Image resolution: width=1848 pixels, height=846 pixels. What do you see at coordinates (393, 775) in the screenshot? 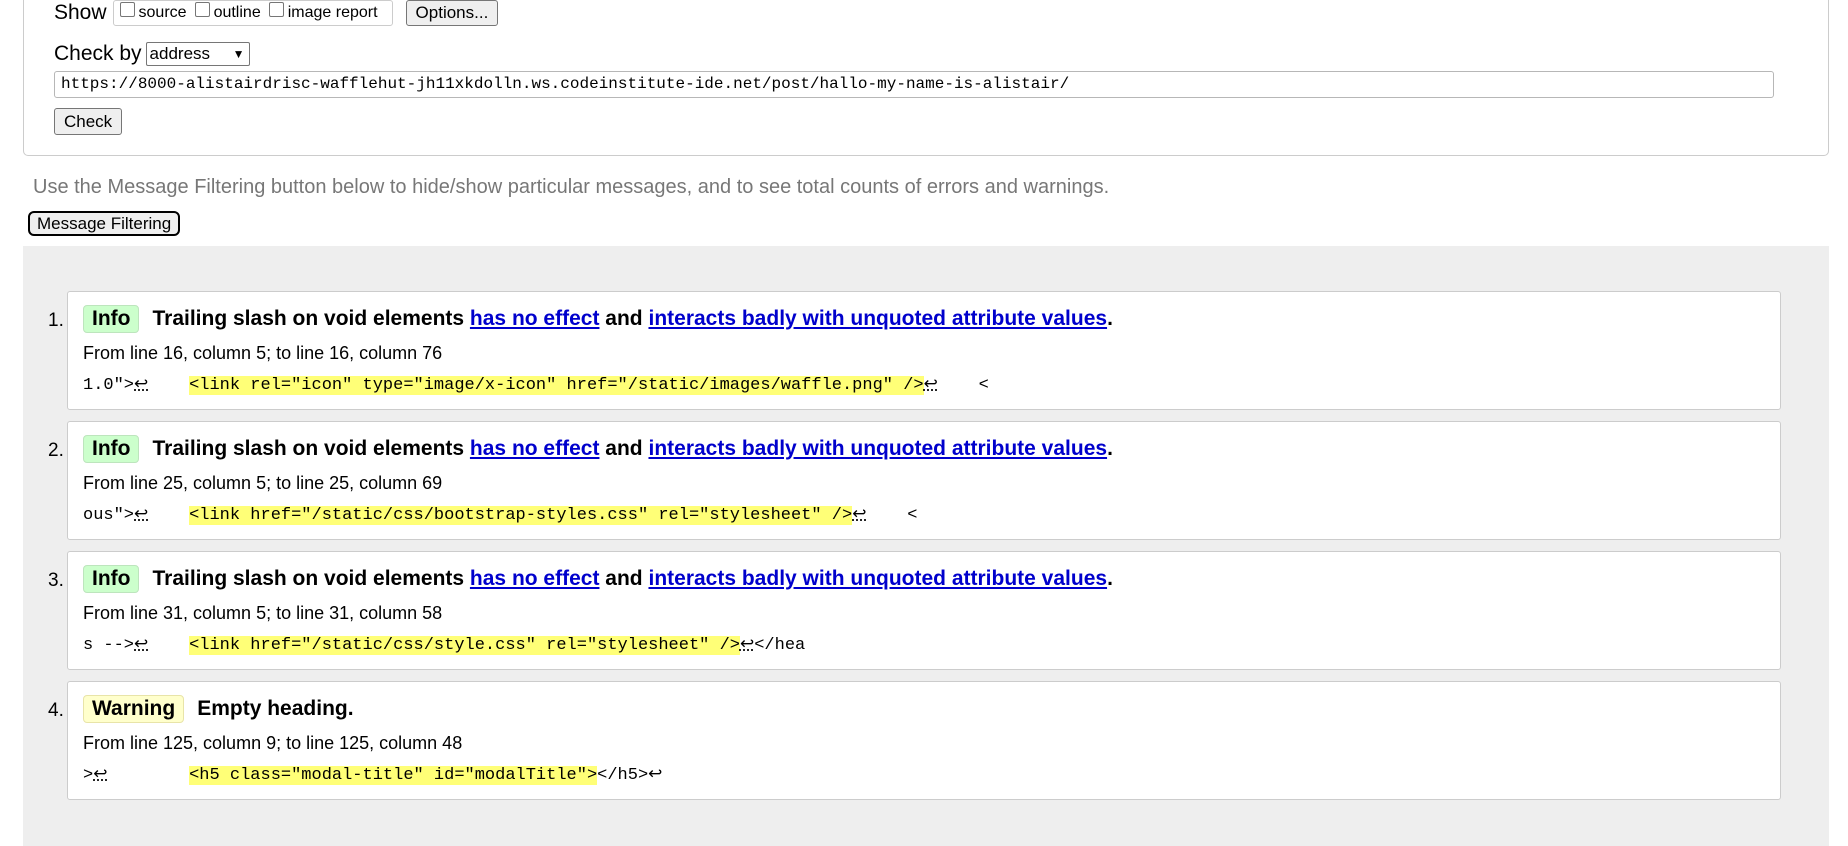
I see `extract-highlight: <h5 class="modal-title" id="modalTitle">` at bounding box center [393, 775].